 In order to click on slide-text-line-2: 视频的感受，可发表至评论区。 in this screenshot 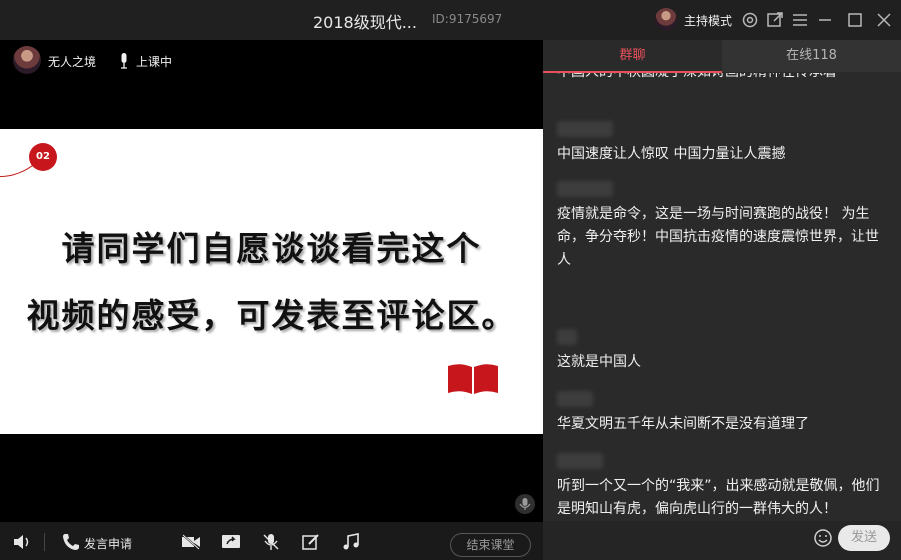, I will do `click(271, 315)`.